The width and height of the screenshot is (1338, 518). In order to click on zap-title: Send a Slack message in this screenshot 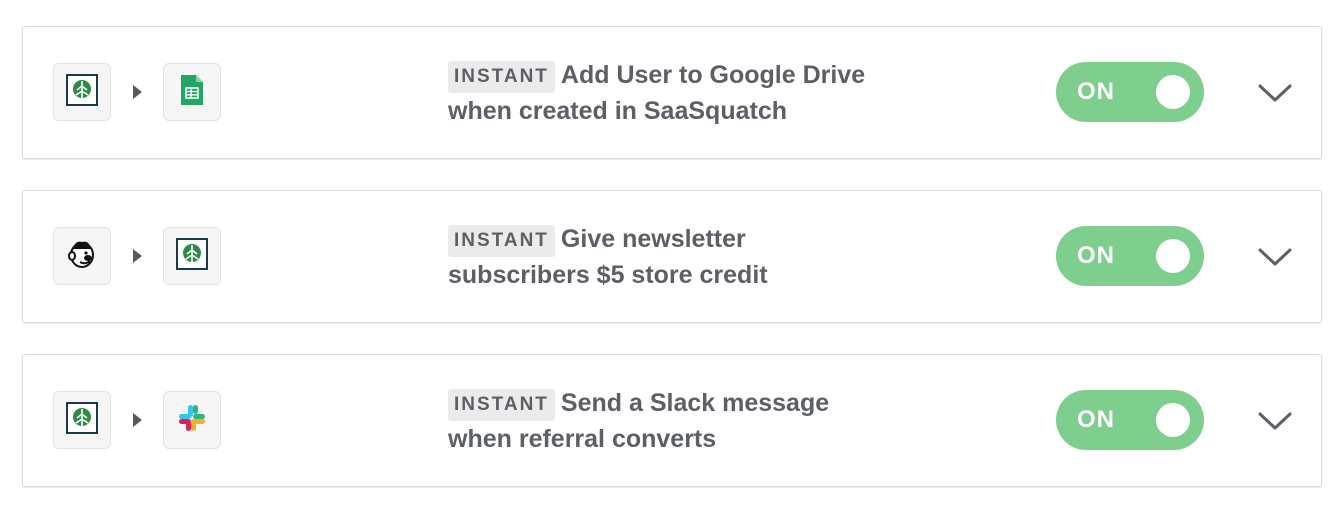, I will do `click(695, 403)`.